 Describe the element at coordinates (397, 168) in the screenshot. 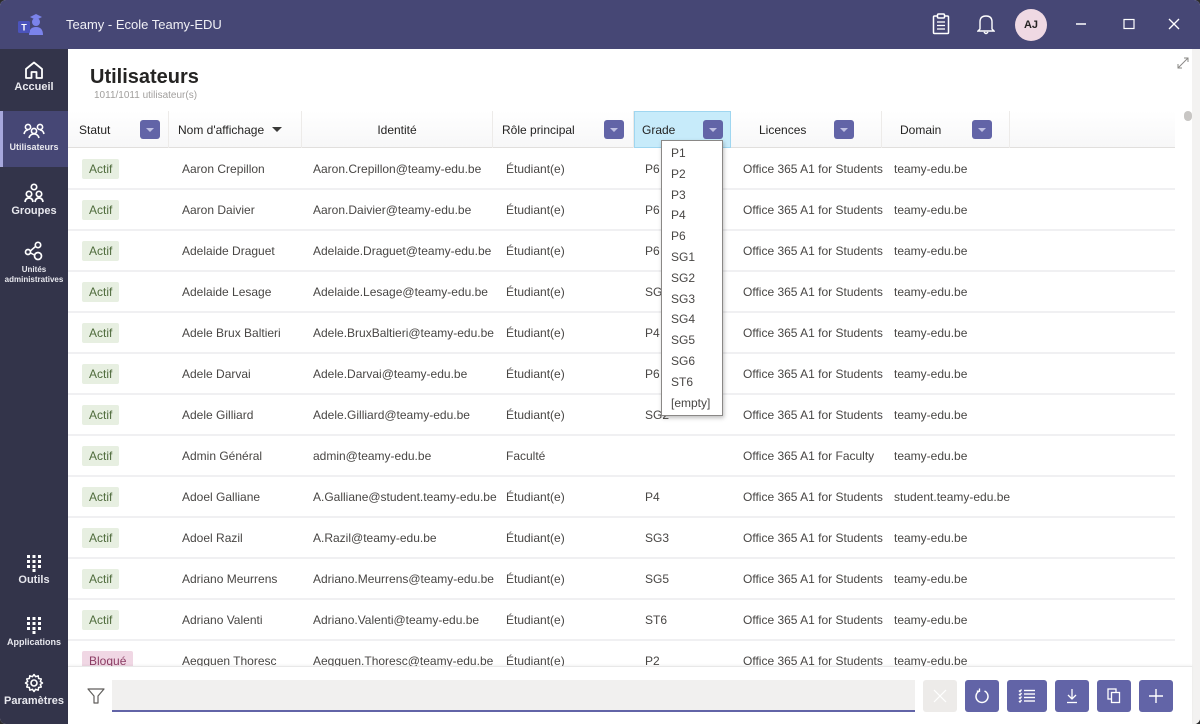

I see `identity-text: Aaron.Crepillon@teamy-edu.be` at that location.